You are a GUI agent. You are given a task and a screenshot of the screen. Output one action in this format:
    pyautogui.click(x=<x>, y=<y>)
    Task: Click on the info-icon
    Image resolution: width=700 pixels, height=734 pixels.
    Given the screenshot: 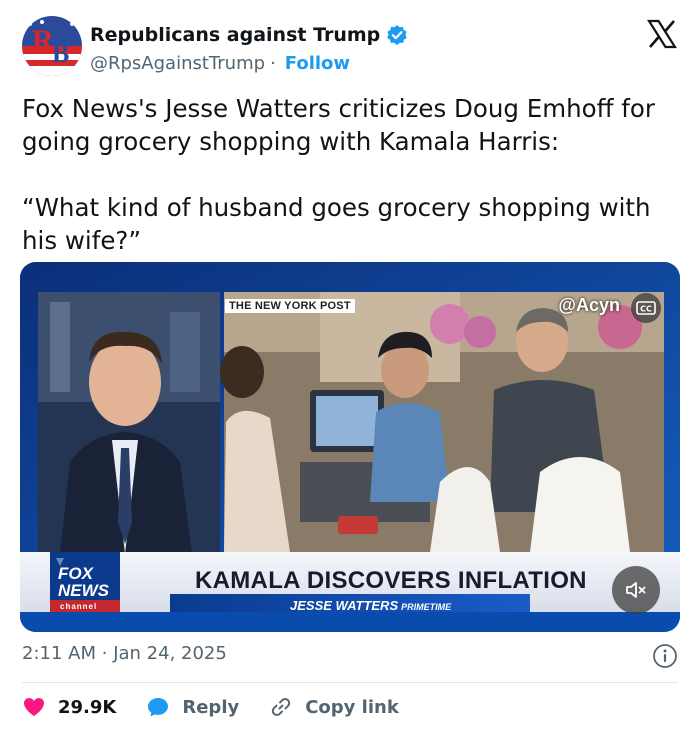 What is the action you would take?
    pyautogui.click(x=665, y=656)
    